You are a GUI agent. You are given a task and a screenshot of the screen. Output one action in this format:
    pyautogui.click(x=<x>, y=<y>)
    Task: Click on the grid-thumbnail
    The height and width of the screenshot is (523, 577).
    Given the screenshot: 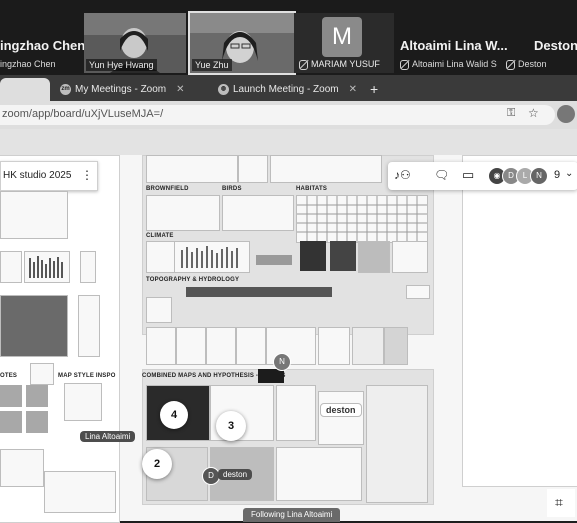 What is the action you would take?
    pyautogui.click(x=362, y=219)
    